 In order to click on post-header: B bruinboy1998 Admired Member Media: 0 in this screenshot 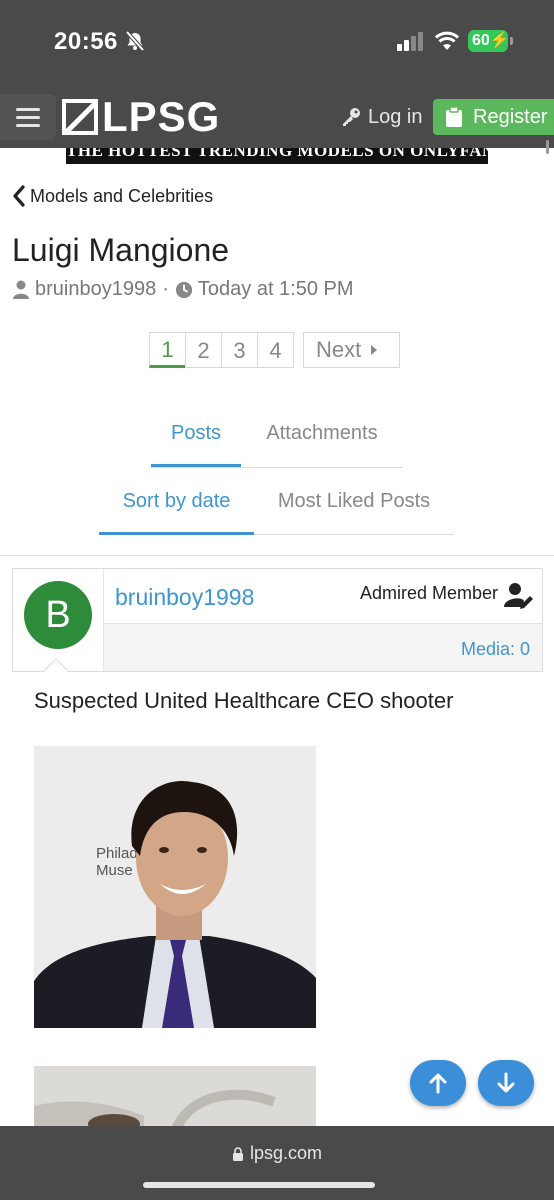, I will do `click(277, 626)`.